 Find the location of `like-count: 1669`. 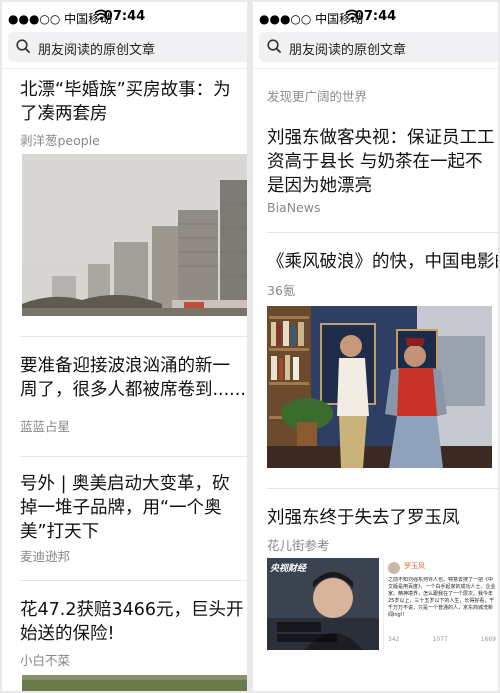

like-count: 1669 is located at coordinates (488, 639).